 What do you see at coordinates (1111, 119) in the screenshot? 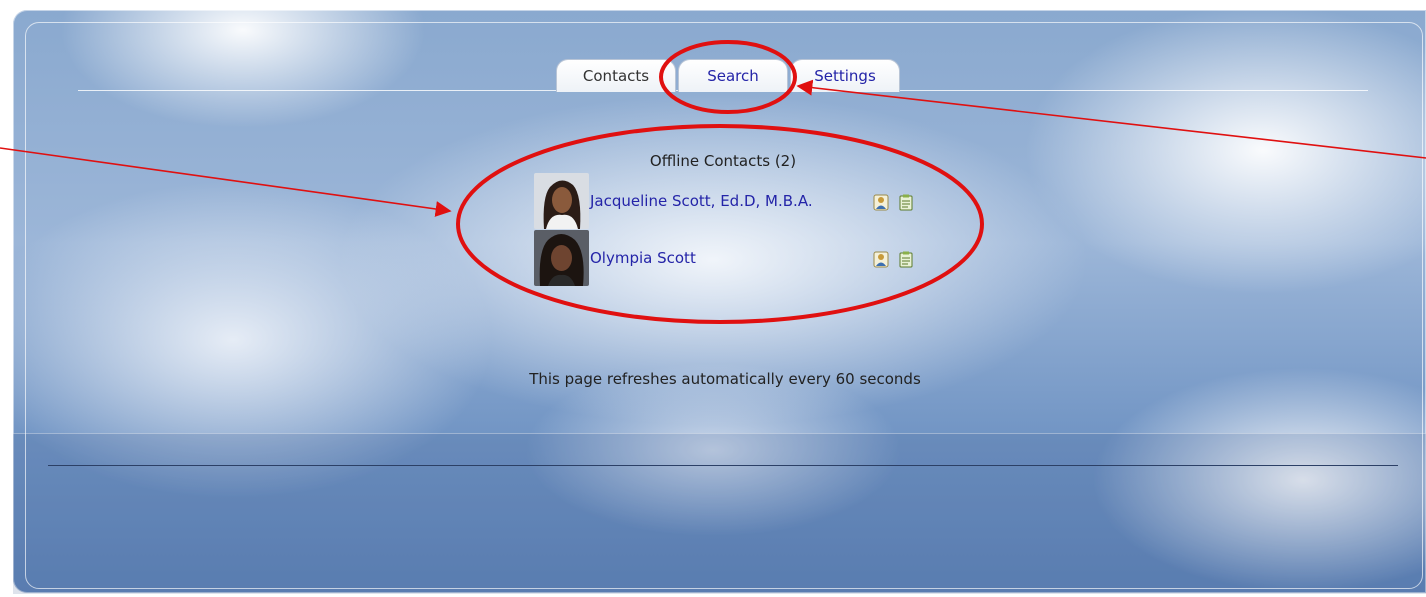
I see `right-annotation-arrow` at bounding box center [1111, 119].